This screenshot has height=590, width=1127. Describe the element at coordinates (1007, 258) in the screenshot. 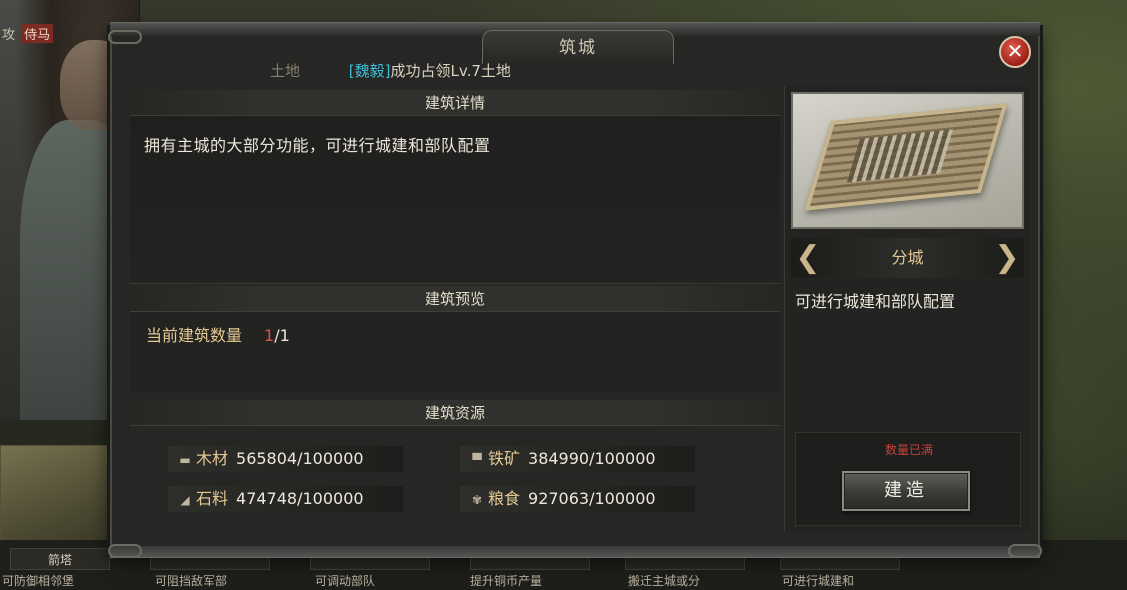

I see `next-arrow-icon: ❯` at that location.